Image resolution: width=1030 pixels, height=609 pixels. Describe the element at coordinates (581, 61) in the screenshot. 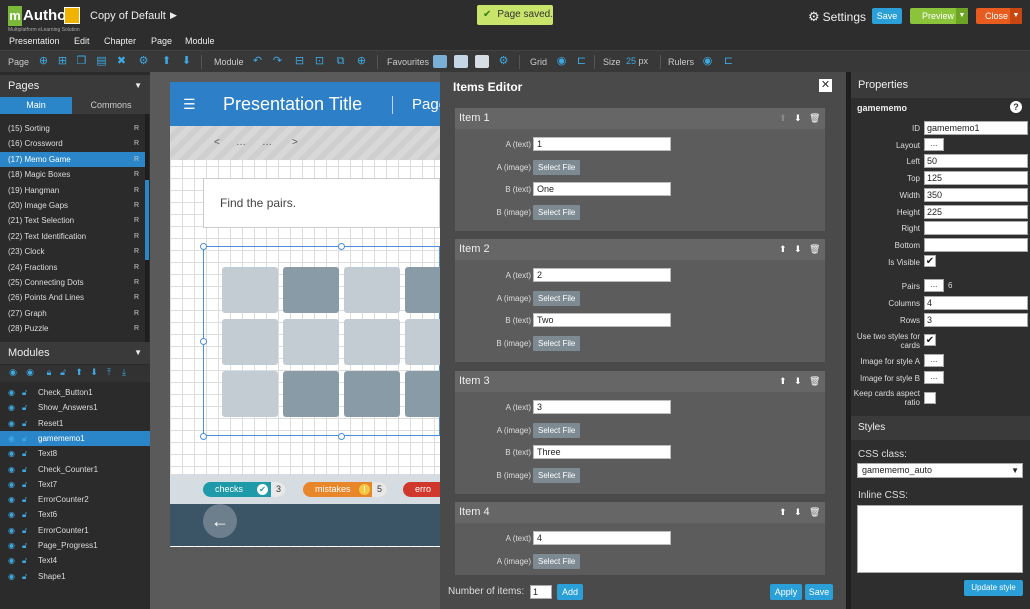

I see `grid-snap-icon: ⊏` at that location.